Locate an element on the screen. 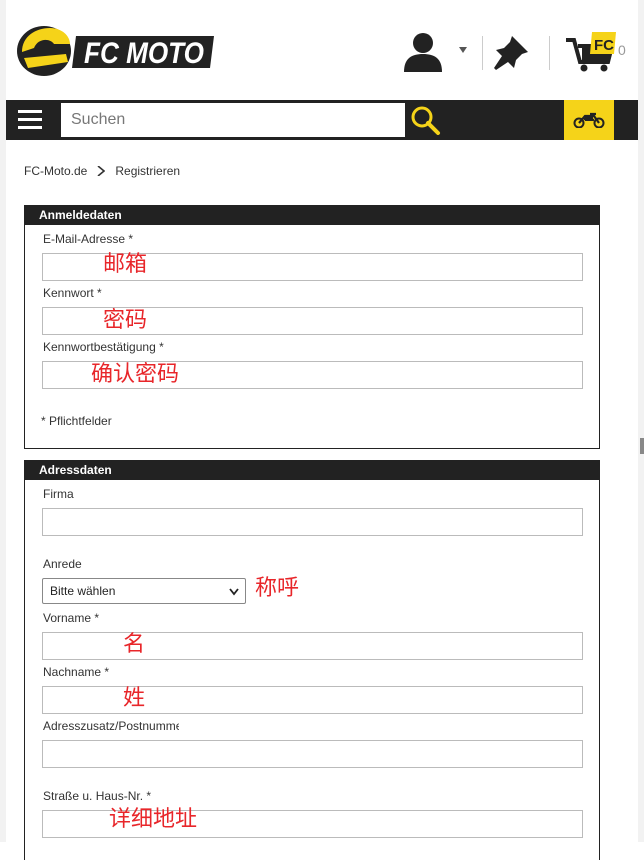 This screenshot has width=644, height=860. lastname-label: Nachname * is located at coordinates (76, 672).